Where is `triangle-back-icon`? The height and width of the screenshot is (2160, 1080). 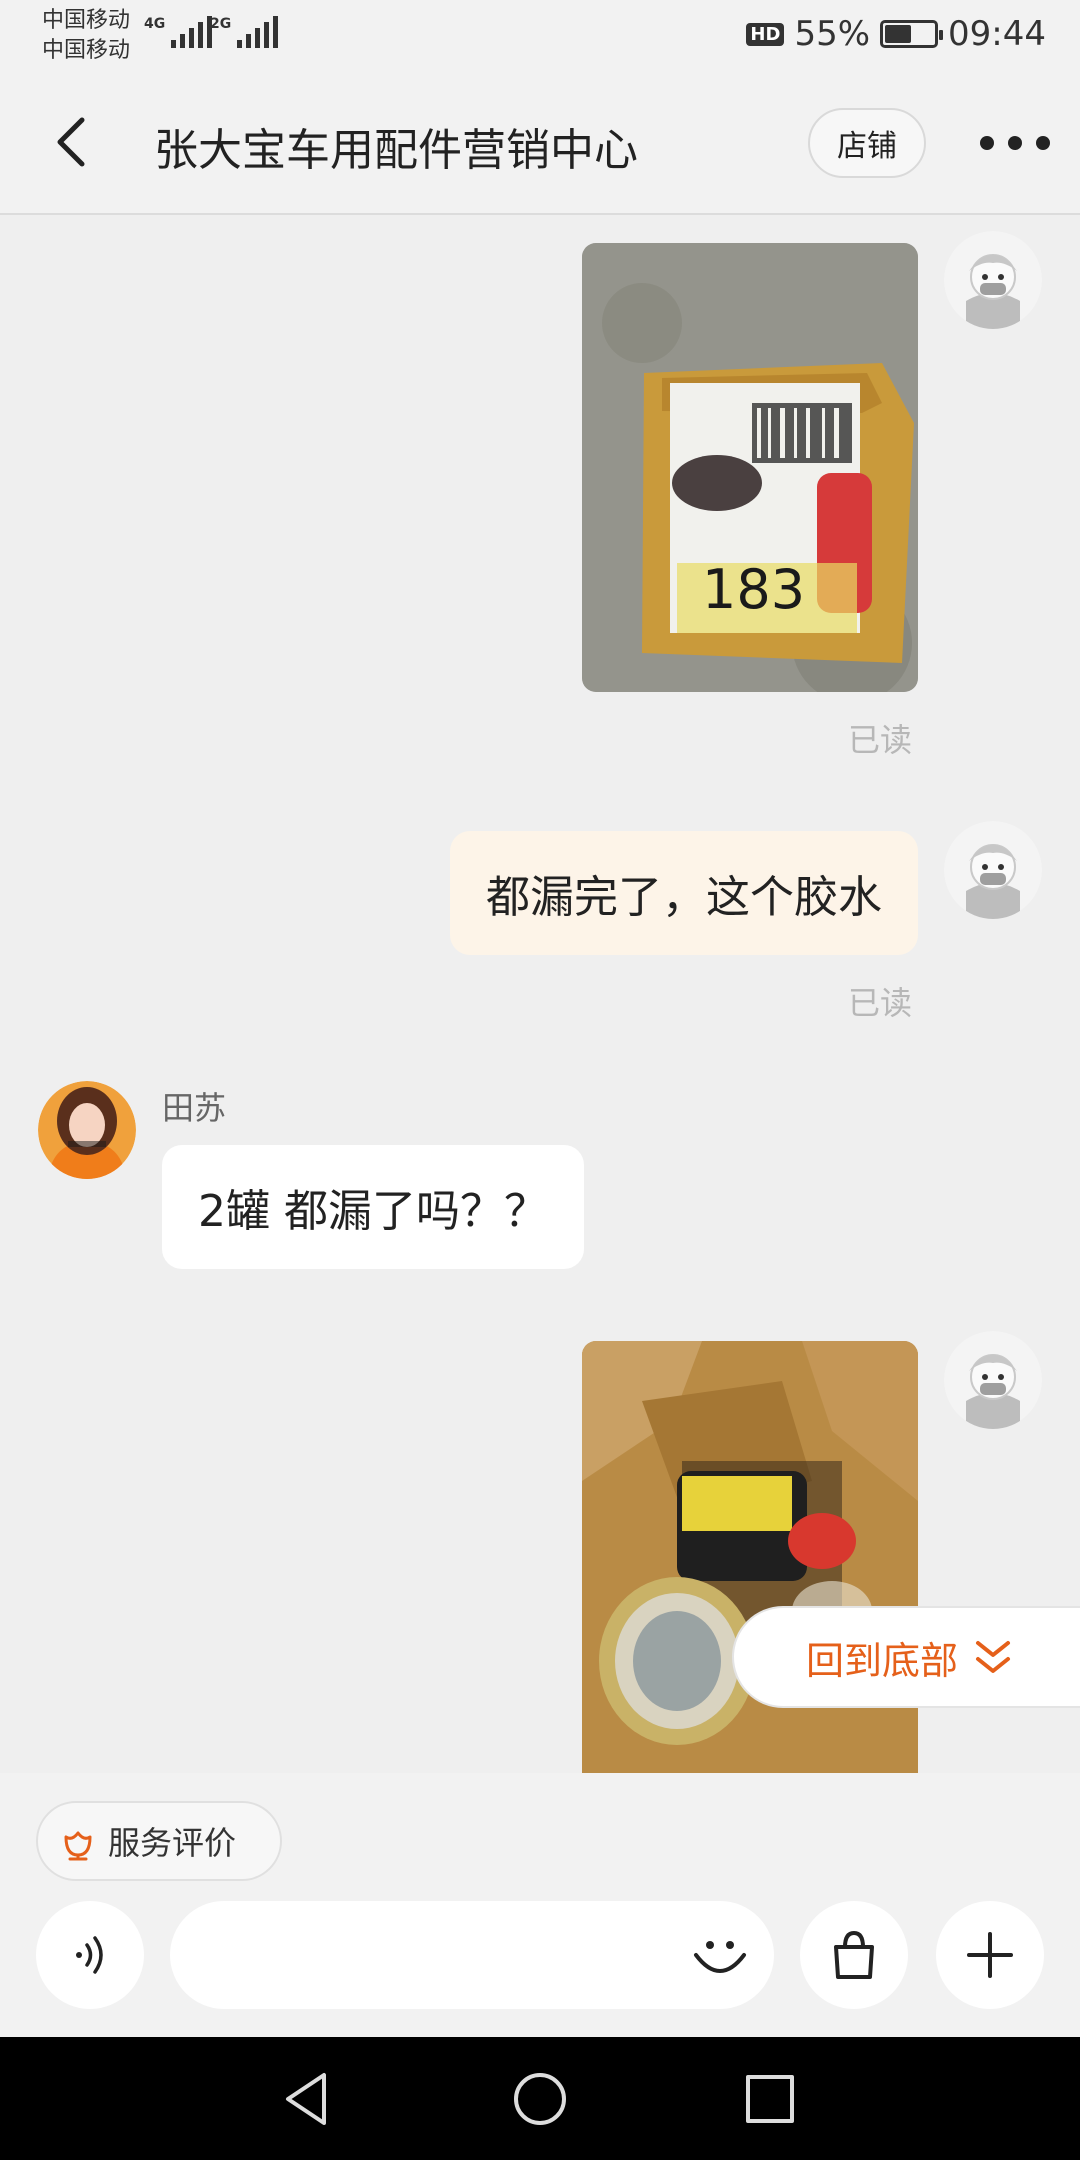 triangle-back-icon is located at coordinates (306, 2099).